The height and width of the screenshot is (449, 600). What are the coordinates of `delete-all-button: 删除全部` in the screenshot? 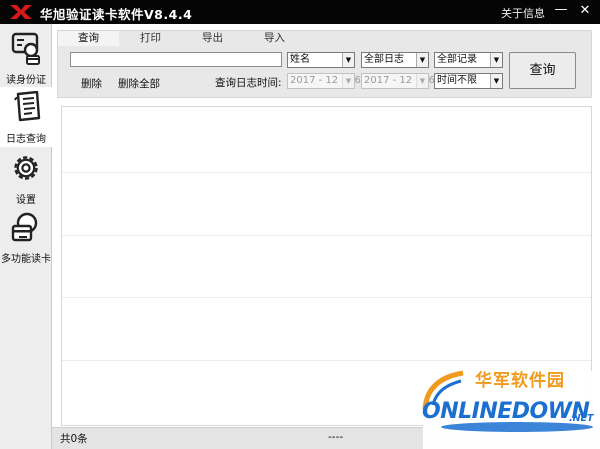 It's located at (139, 83).